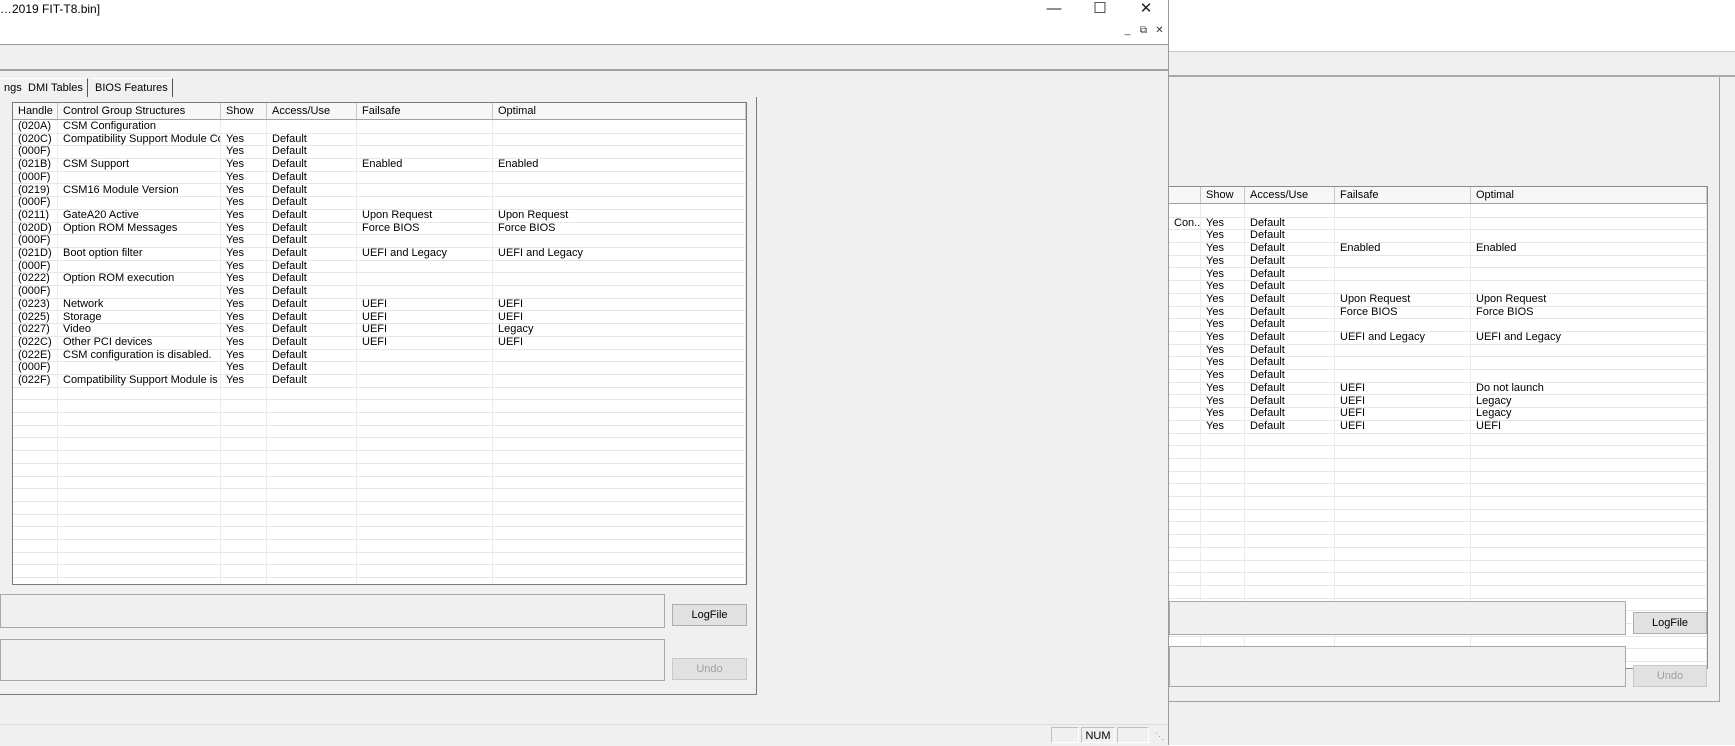 The height and width of the screenshot is (746, 1735). I want to click on table-row: (0222) Option ROM execution Yes Default, so click(379, 279).